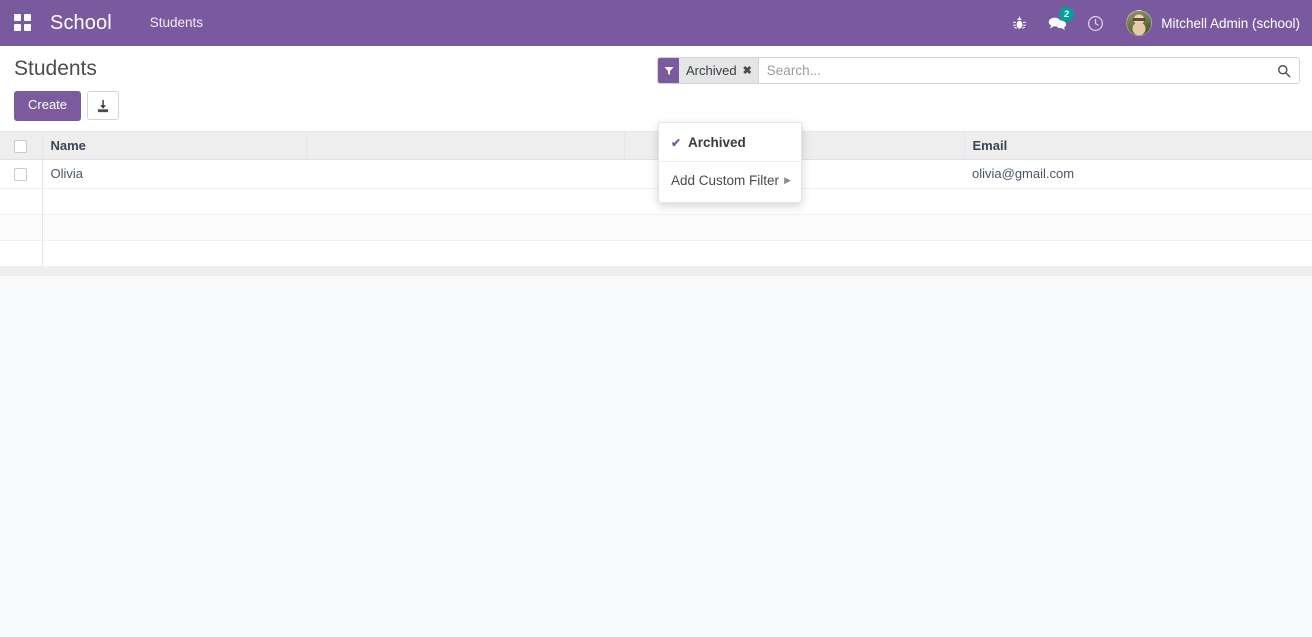 The width and height of the screenshot is (1312, 637). Describe the element at coordinates (656, 271) in the screenshot. I see `list-footer-strip` at that location.